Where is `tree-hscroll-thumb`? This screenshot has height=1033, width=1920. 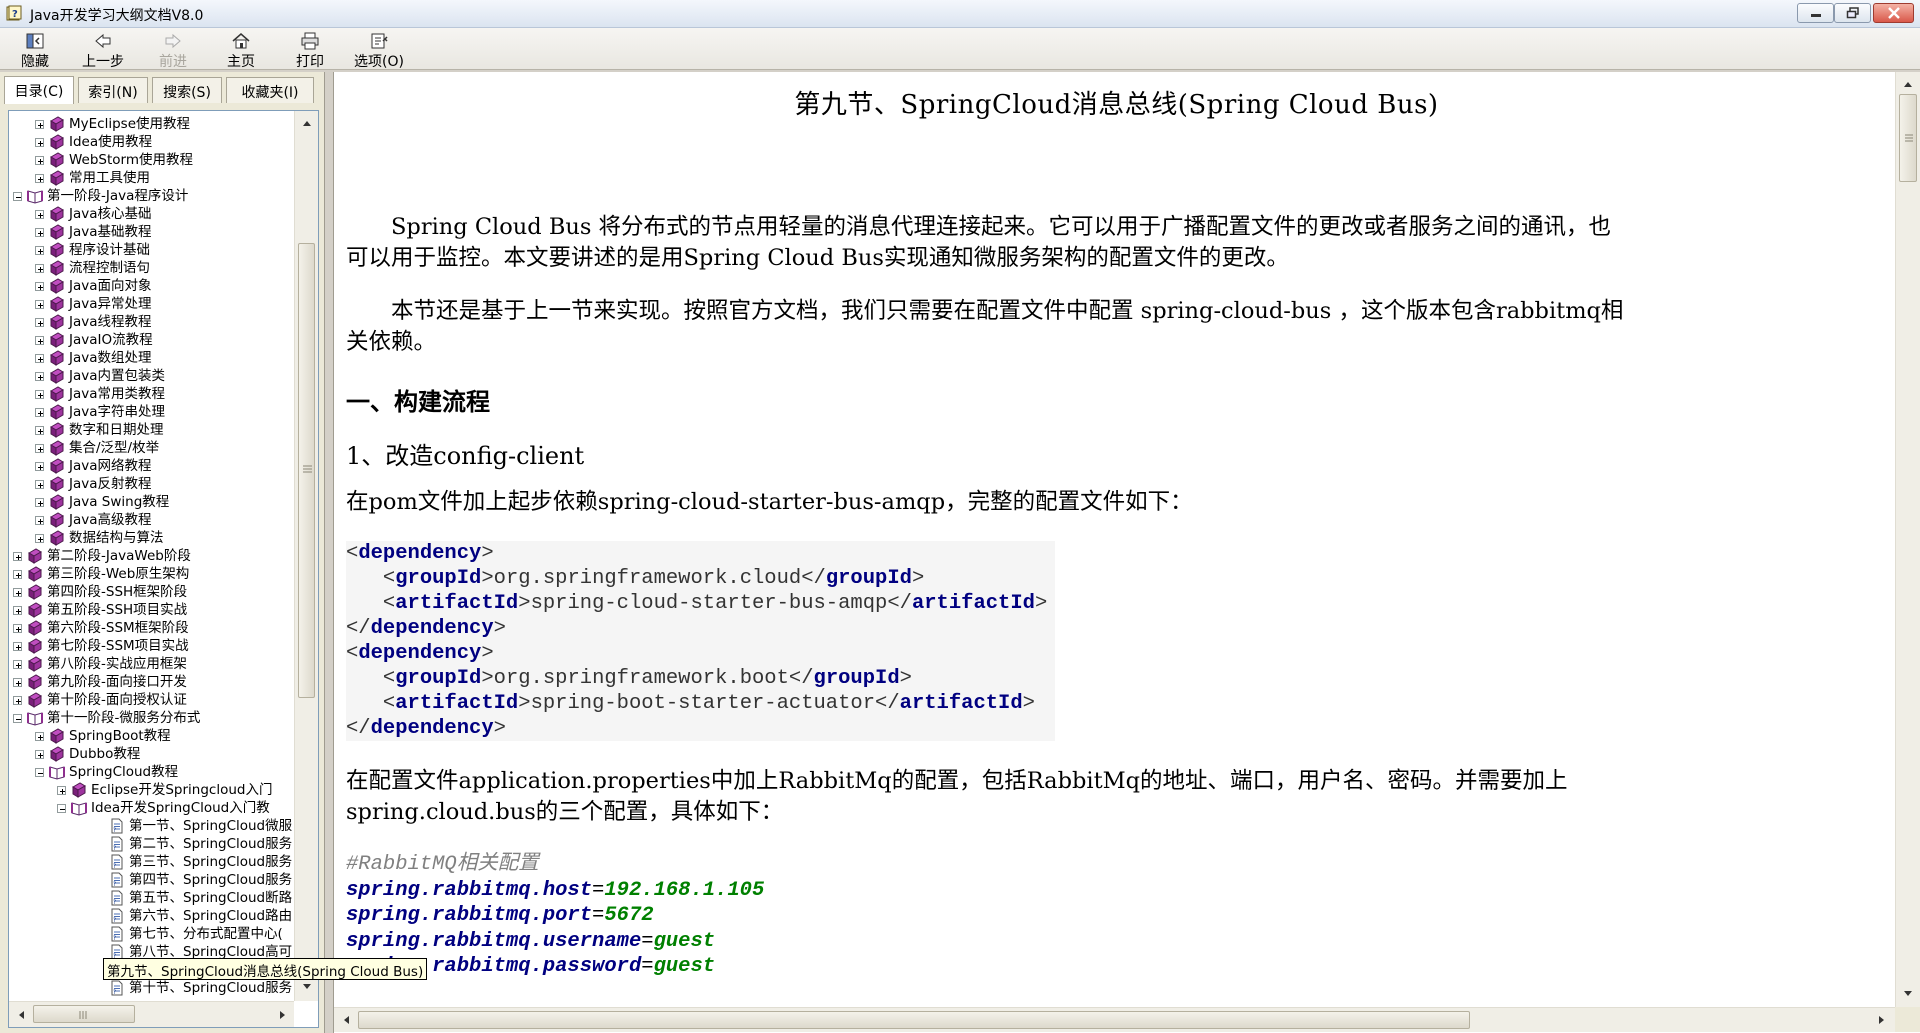
tree-hscroll-thumb is located at coordinates (84, 1014).